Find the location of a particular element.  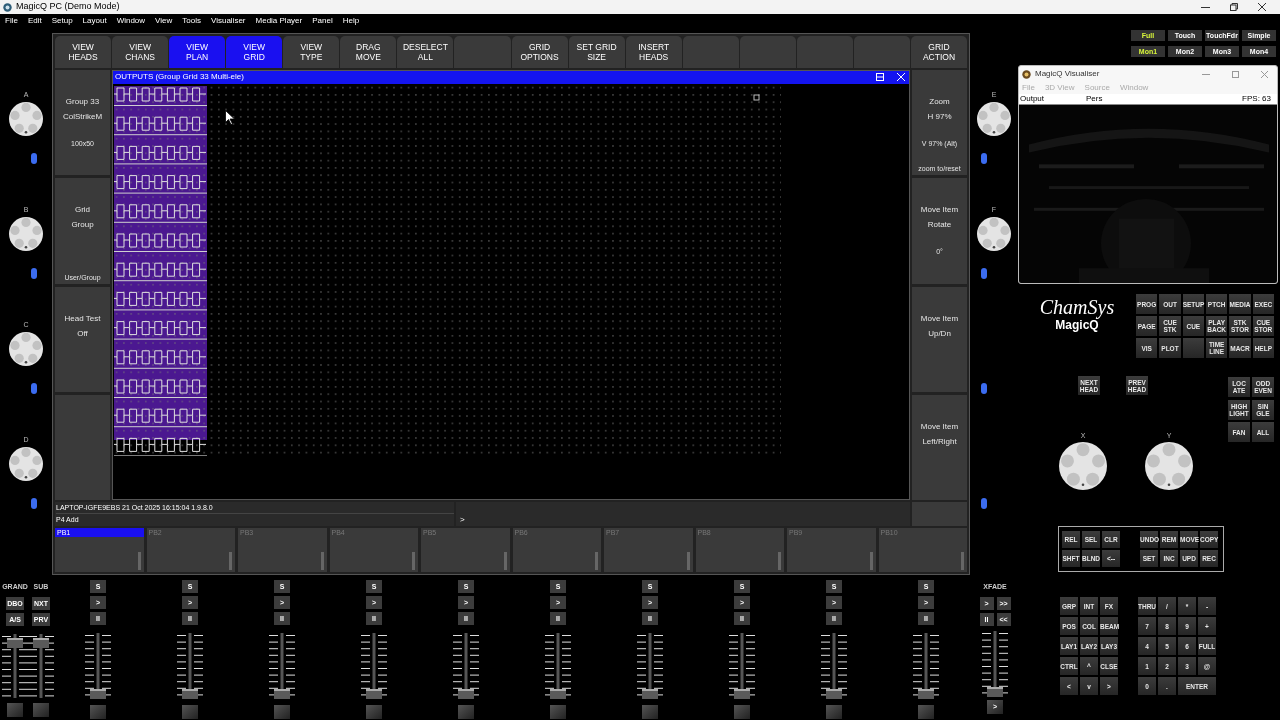

menu-item: Tools is located at coordinates (191, 21).